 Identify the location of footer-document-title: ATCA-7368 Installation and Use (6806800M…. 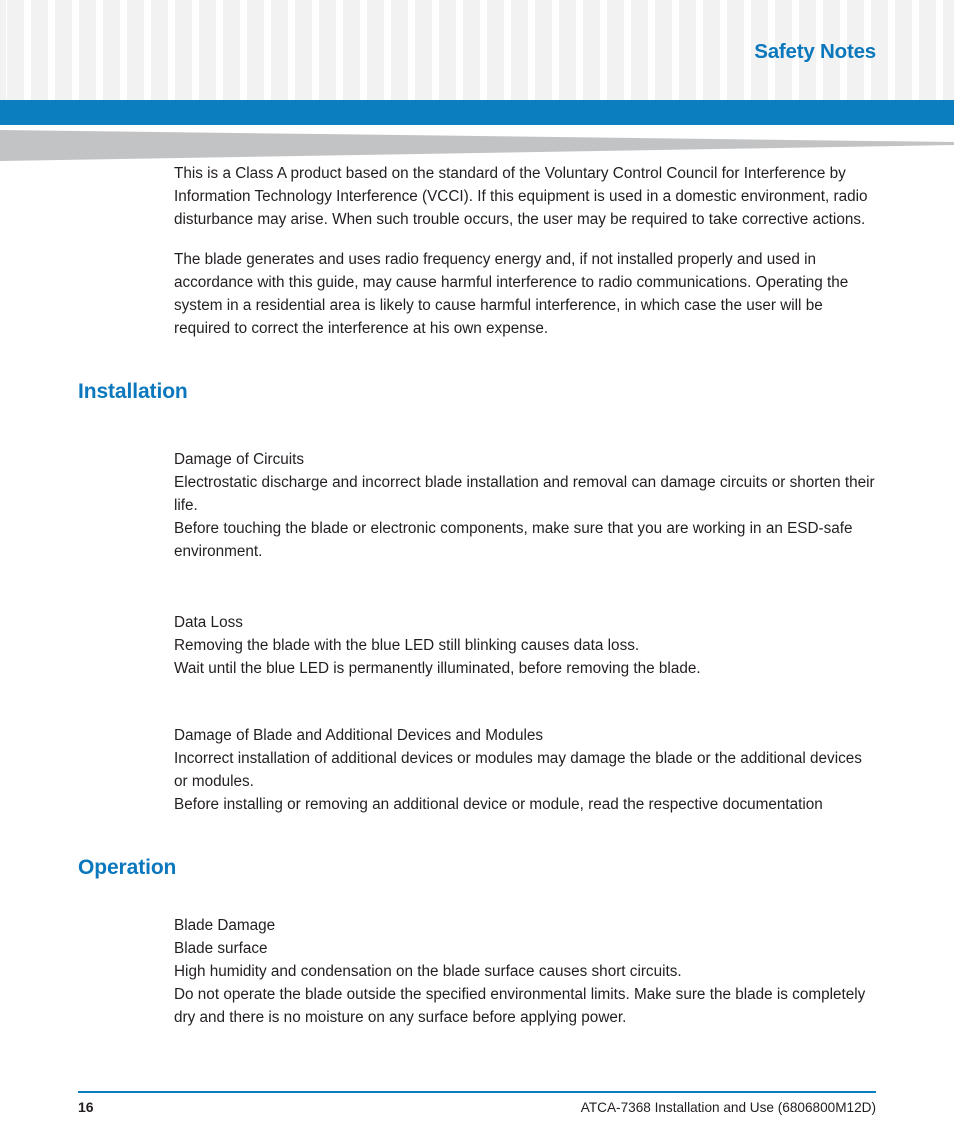
(728, 1107).